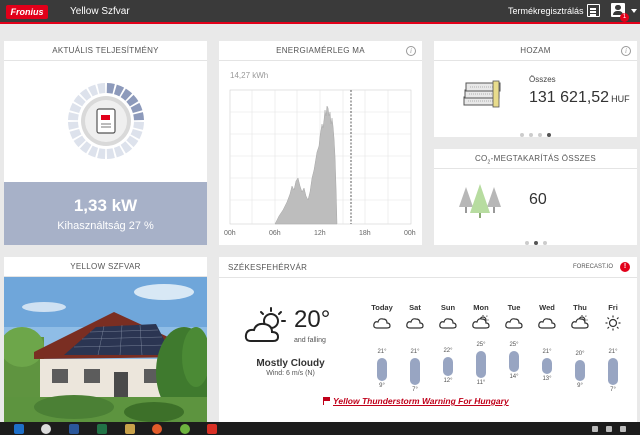  I want to click on app-icon, so click(185, 429).